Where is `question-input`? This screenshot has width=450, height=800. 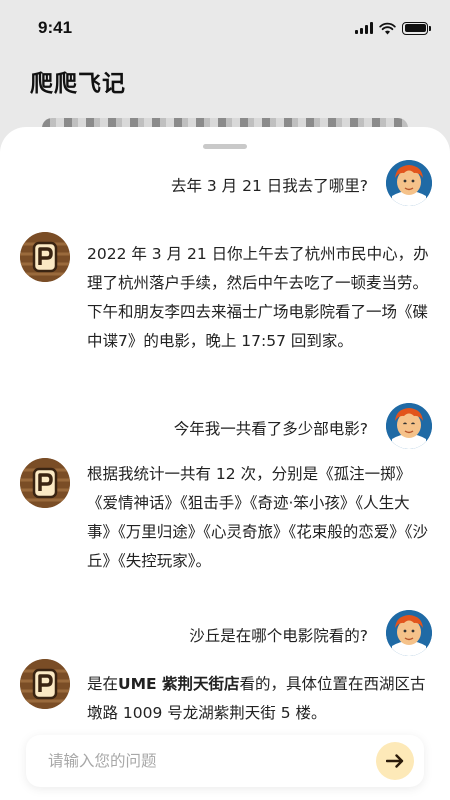 question-input is located at coordinates (212, 761).